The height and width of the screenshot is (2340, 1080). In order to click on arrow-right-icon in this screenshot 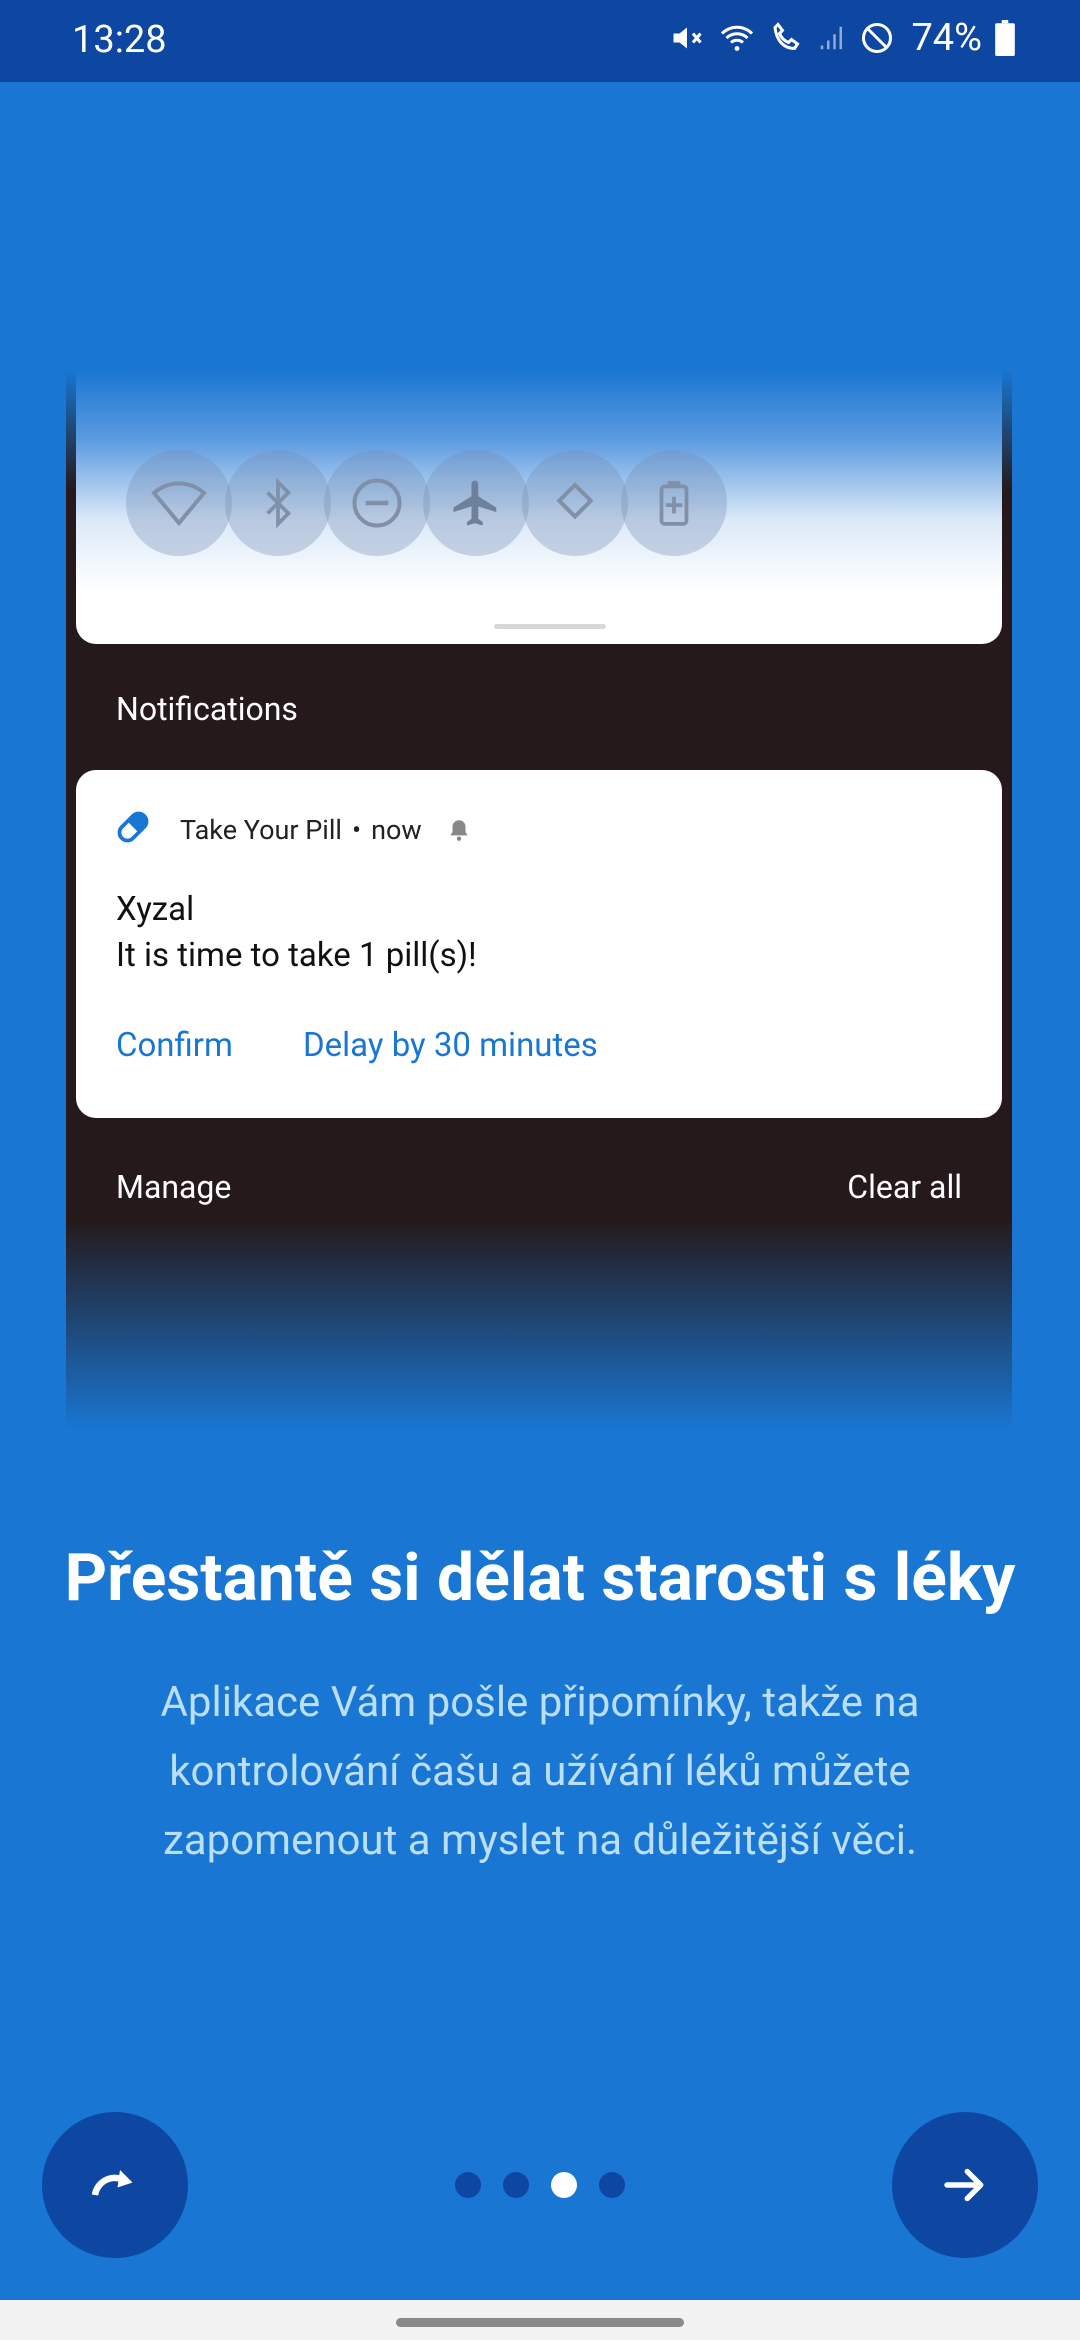, I will do `click(964, 2185)`.